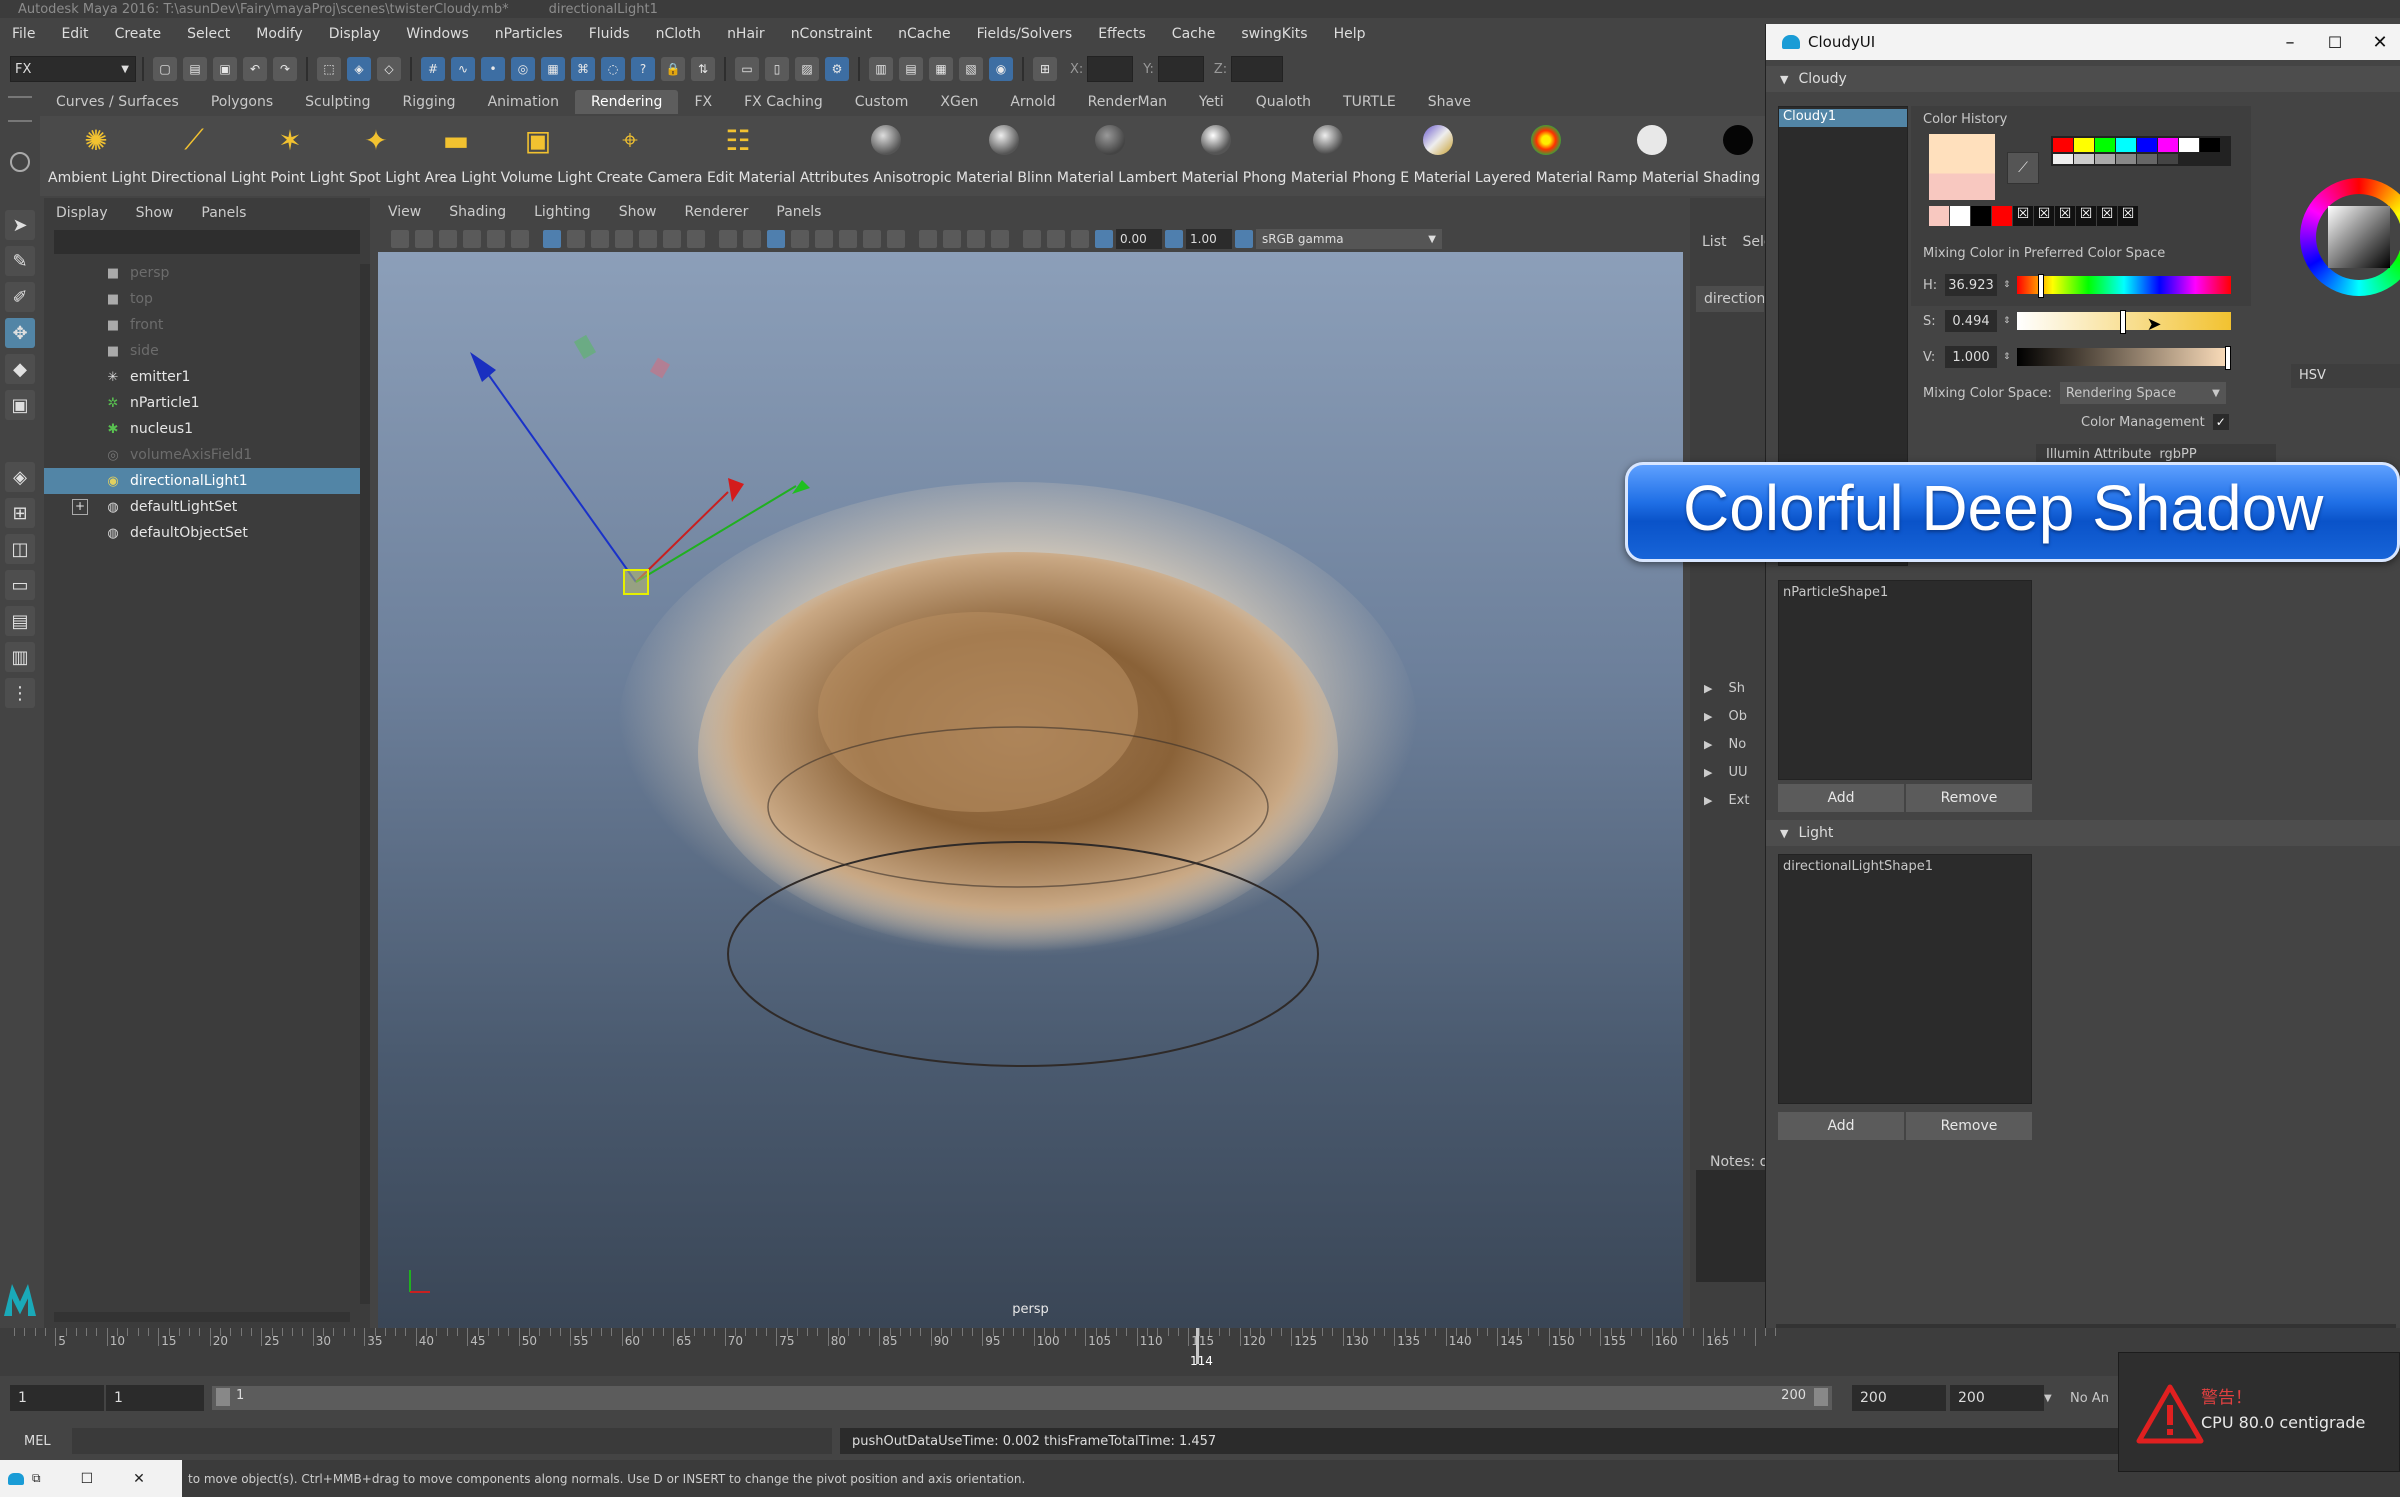  Describe the element at coordinates (207, 325) in the screenshot. I see `outliner-item: ■ front` at that location.